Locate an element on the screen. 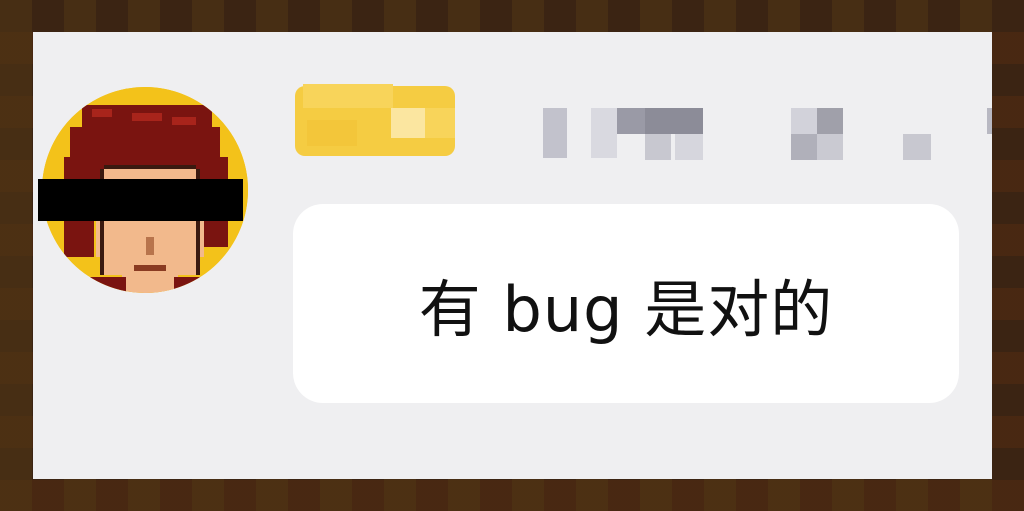 Image resolution: width=1024 pixels, height=511 pixels. censor-bar is located at coordinates (140, 200).